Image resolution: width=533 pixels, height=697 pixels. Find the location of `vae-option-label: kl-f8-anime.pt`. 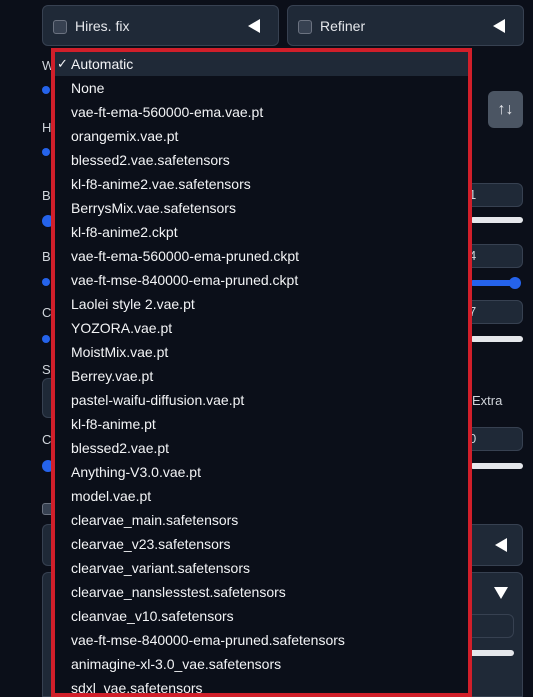

vae-option-label: kl-f8-anime.pt is located at coordinates (113, 424).